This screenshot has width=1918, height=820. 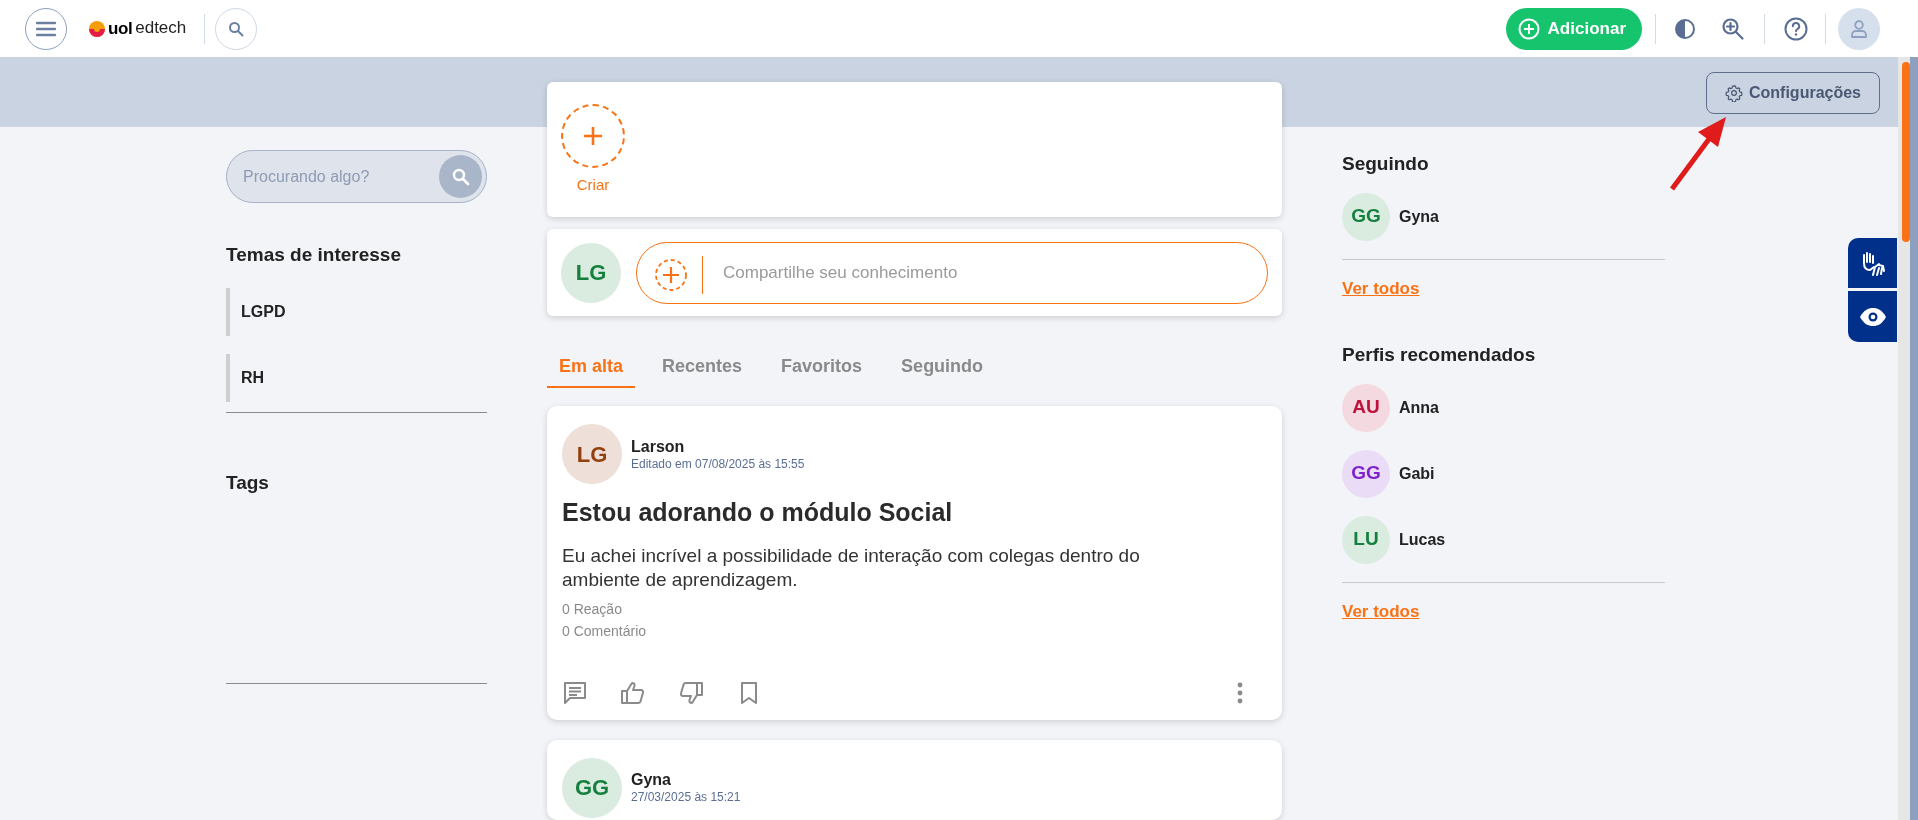 I want to click on eye-button, so click(x=1872, y=316).